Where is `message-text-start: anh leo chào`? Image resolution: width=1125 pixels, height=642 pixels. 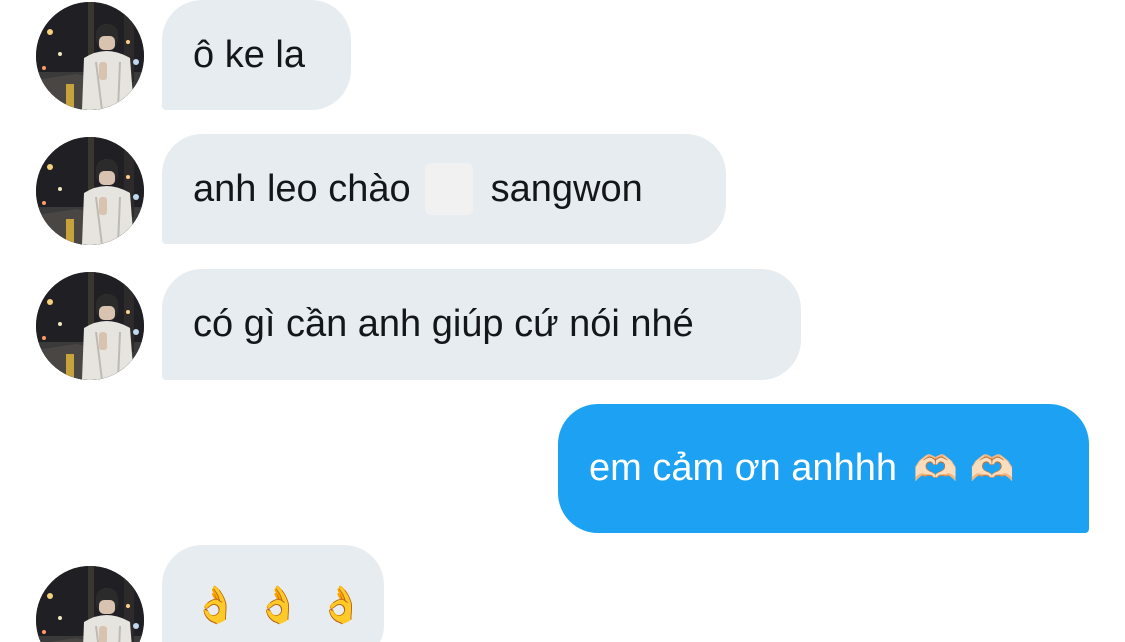
message-text-start: anh leo chào is located at coordinates (302, 188).